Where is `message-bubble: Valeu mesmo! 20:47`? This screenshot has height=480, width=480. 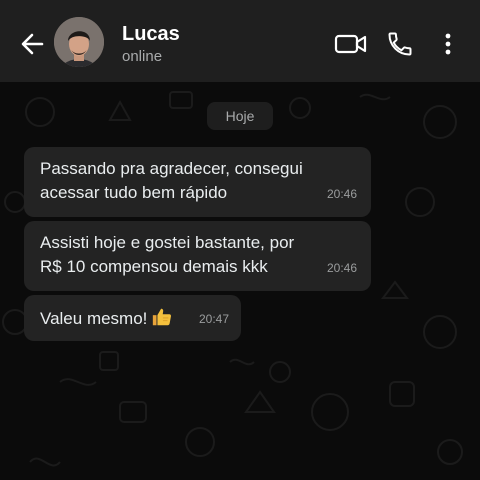
message-bubble: Valeu mesmo! 20:47 is located at coordinates (132, 318).